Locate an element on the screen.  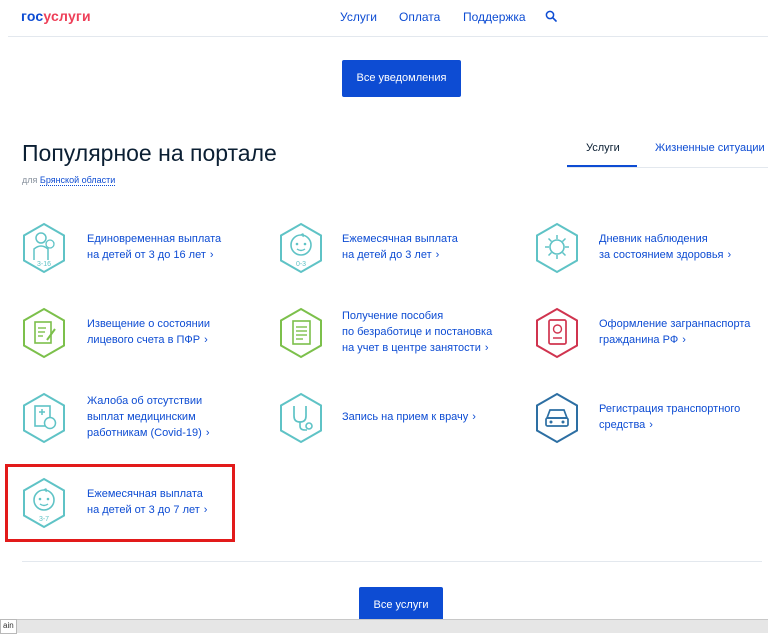
service-label-text: Ежемесячная выплата is located at coordinates (400, 239).